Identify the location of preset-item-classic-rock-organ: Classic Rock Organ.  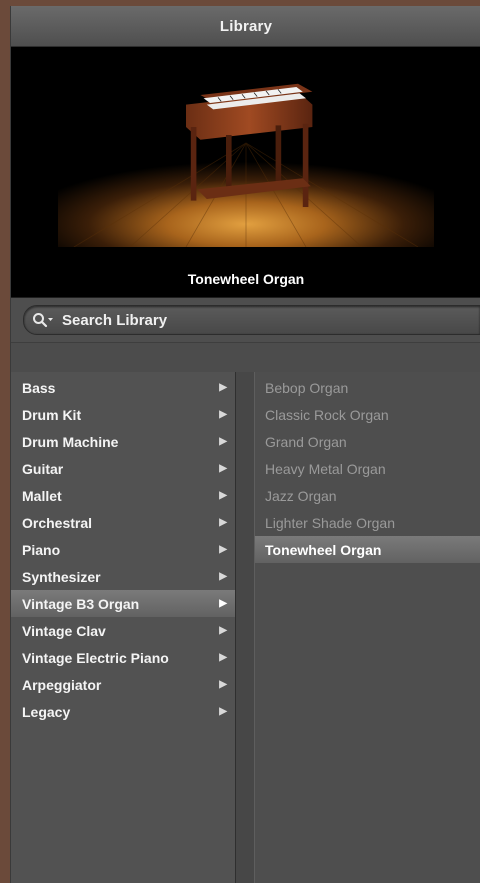
(367, 414).